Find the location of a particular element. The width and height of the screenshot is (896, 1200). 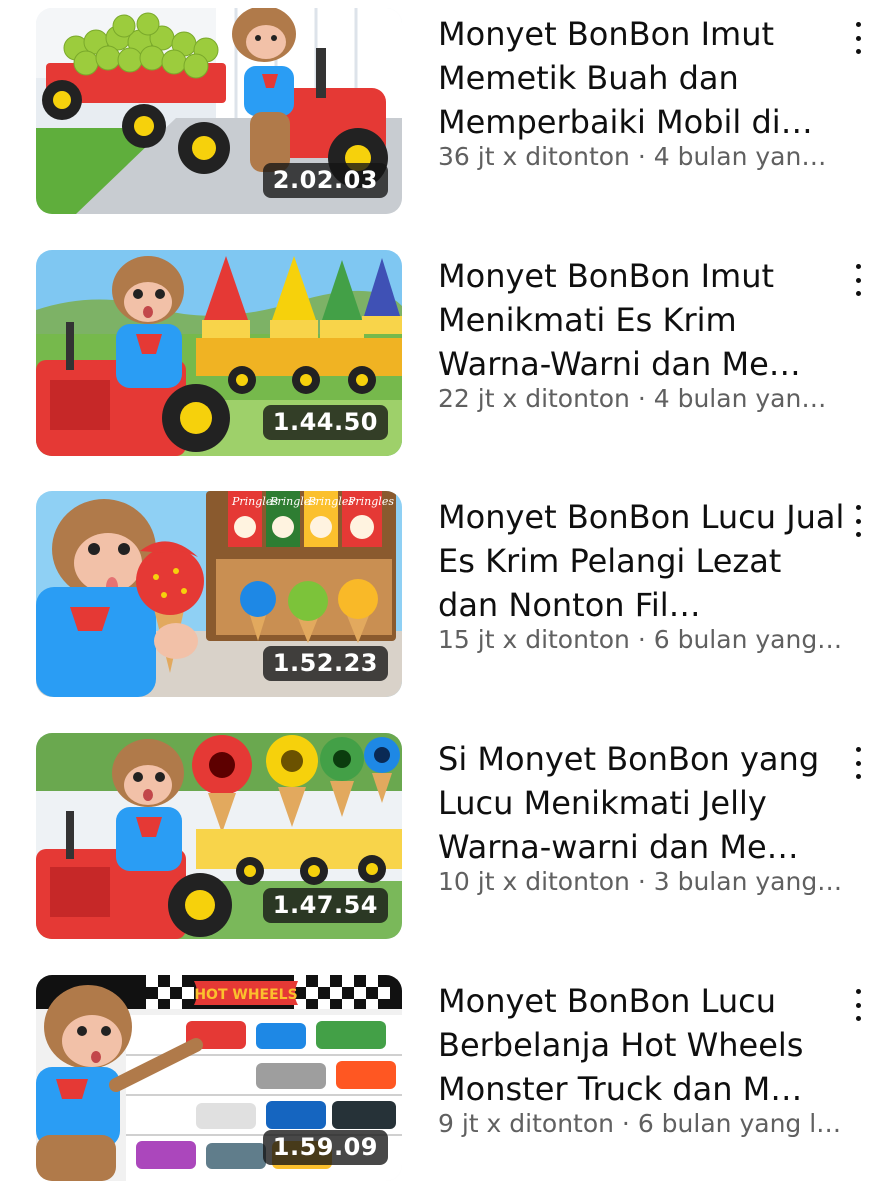

video-thumbnail: 2.02.03 is located at coordinates (219, 111).